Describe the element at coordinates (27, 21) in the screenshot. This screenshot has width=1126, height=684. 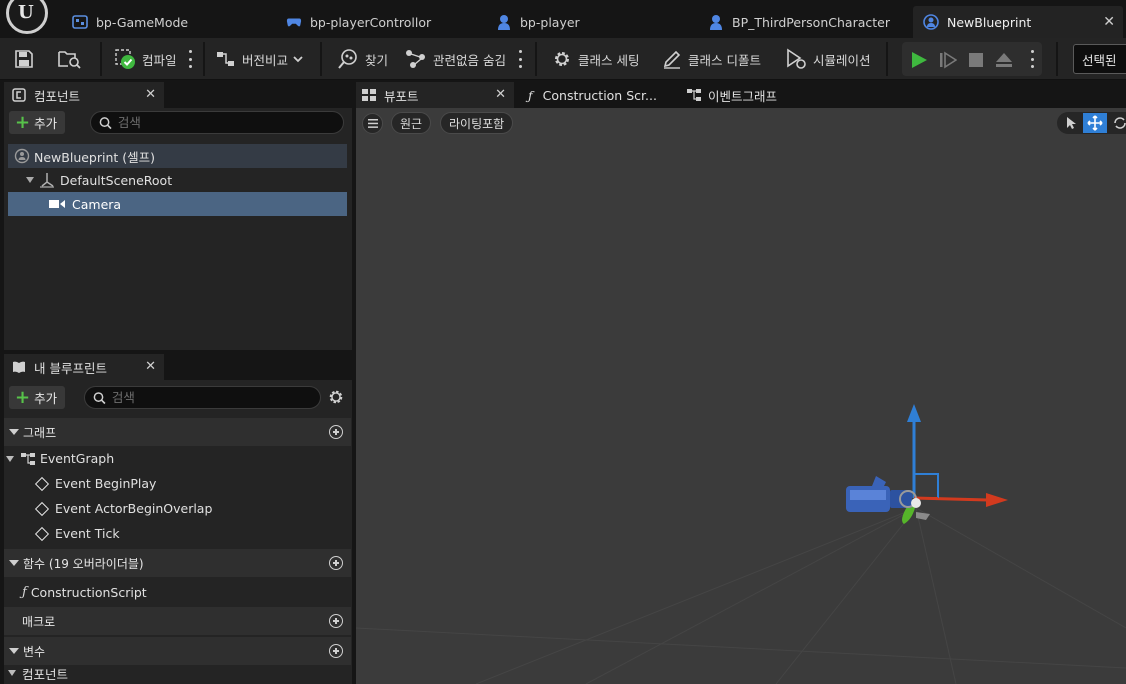
I see `unreal-logo-icon: U` at that location.